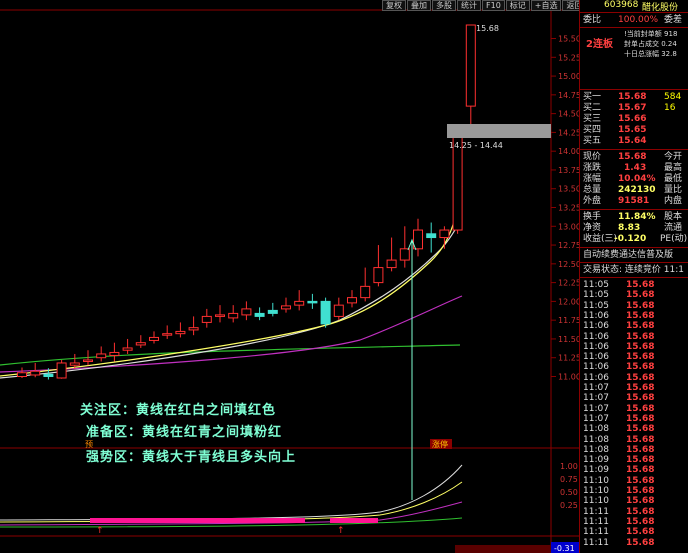 Image resolution: width=688 pixels, height=553 pixels. I want to click on price-tick-label: 14.75, so click(568, 95).